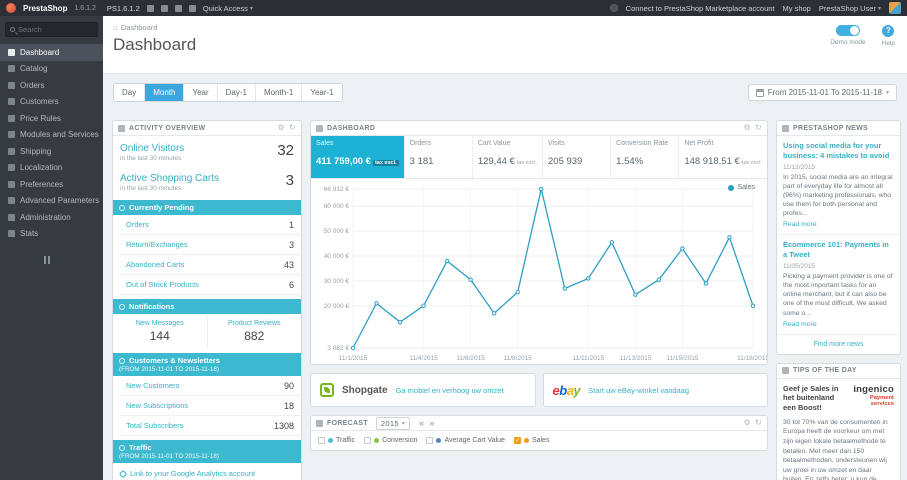  I want to click on kpi-conversion-rate: Conversion Rate 1.54%, so click(645, 157).